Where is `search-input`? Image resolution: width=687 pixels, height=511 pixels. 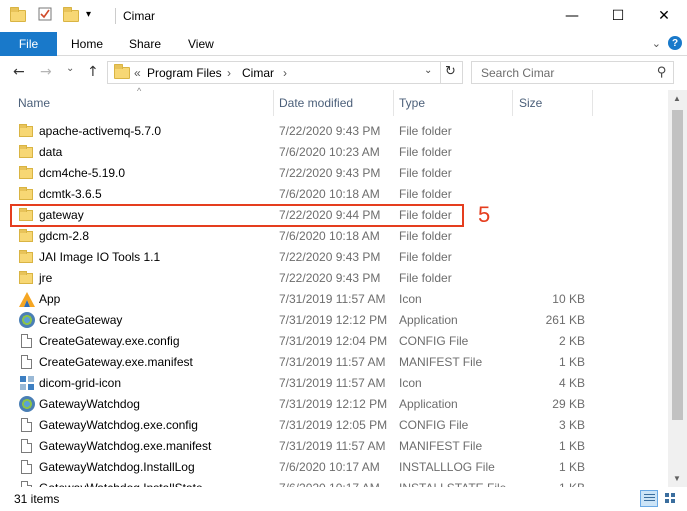 search-input is located at coordinates (559, 72).